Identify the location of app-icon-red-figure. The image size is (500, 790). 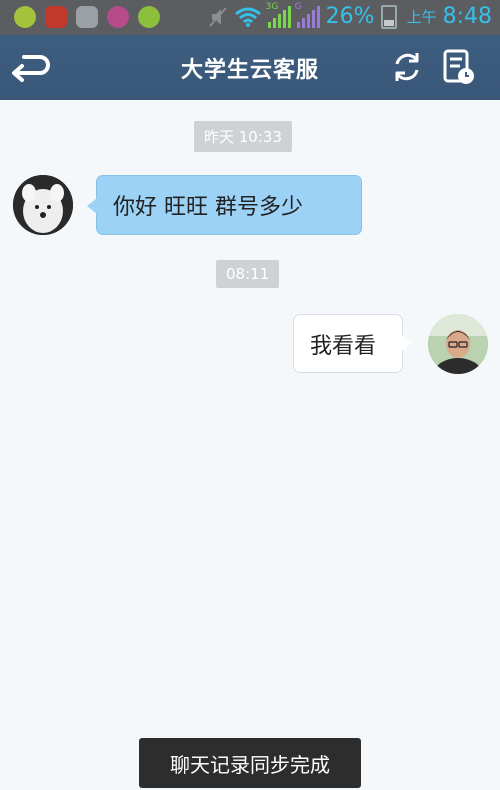
(56, 17).